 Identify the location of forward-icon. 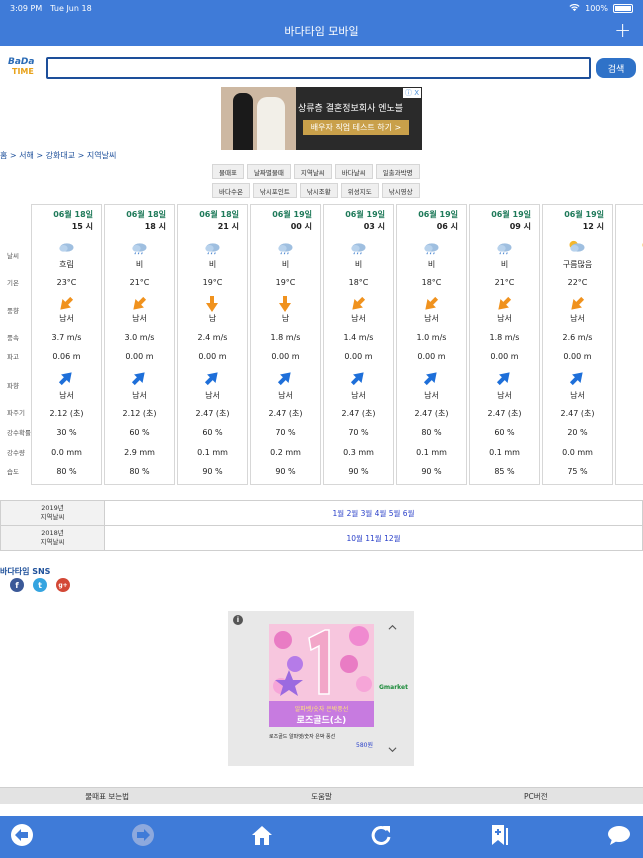
(143, 835).